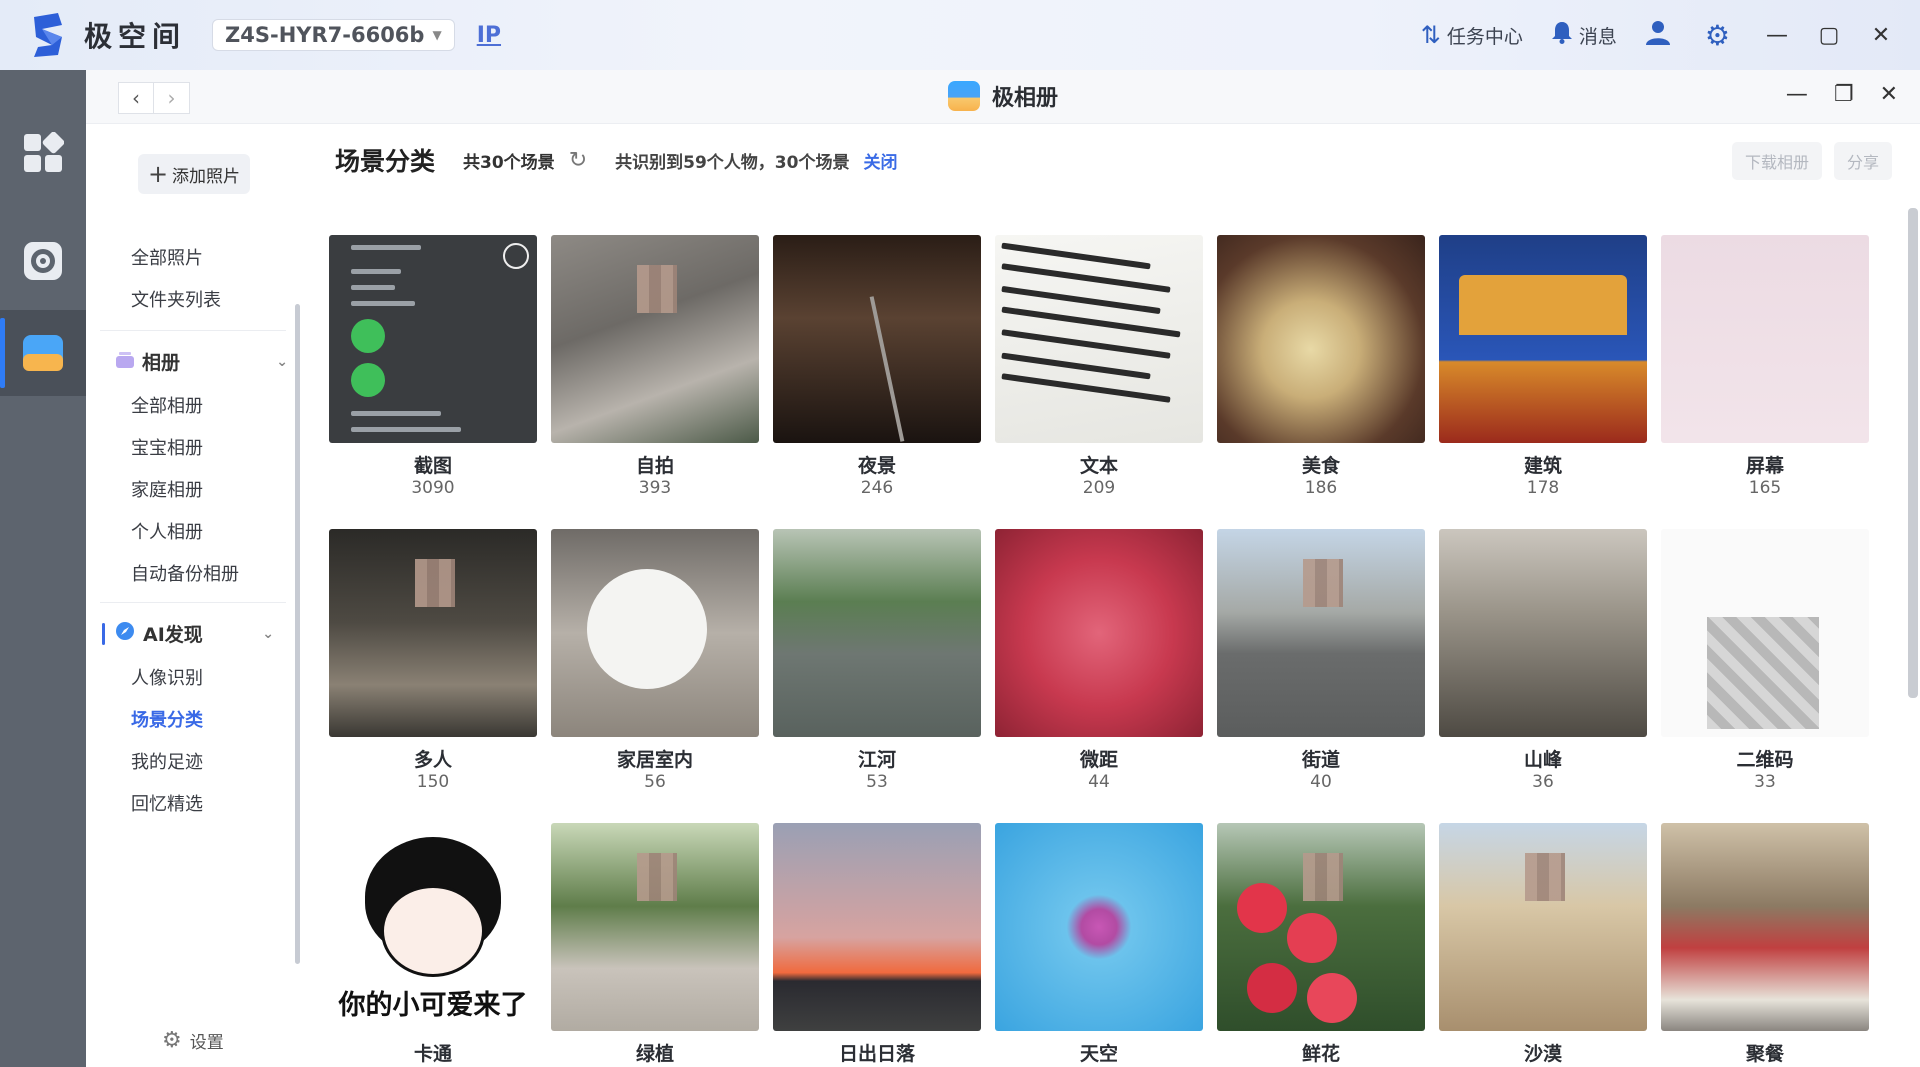 The height and width of the screenshot is (1067, 1920). Describe the element at coordinates (433, 1005) in the screenshot. I see `thumbnail-caption: 你的小可爱来了` at that location.